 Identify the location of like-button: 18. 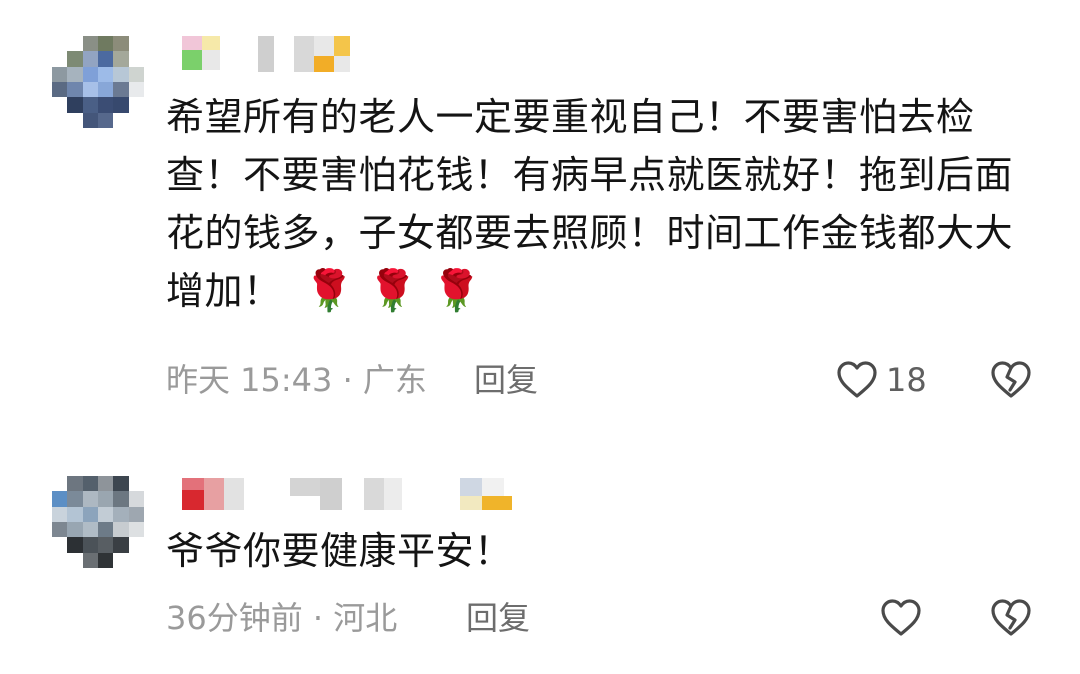
(881, 380).